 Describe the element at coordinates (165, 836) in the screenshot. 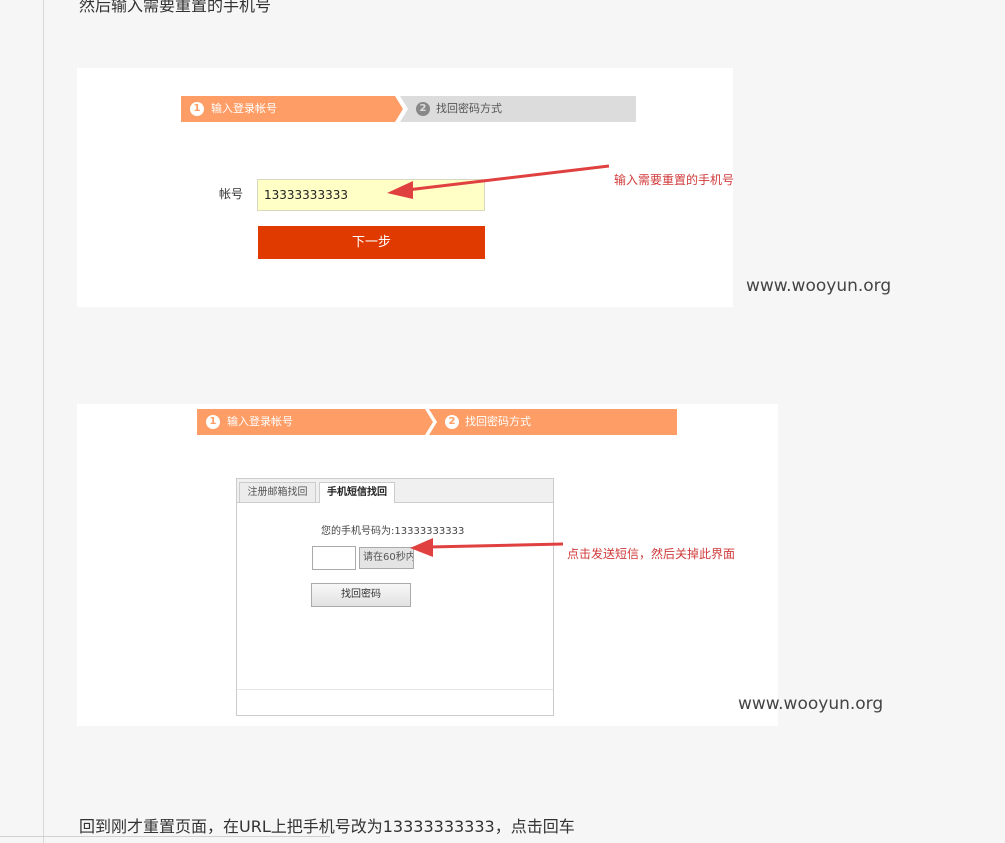

I see `bottom-divider` at that location.